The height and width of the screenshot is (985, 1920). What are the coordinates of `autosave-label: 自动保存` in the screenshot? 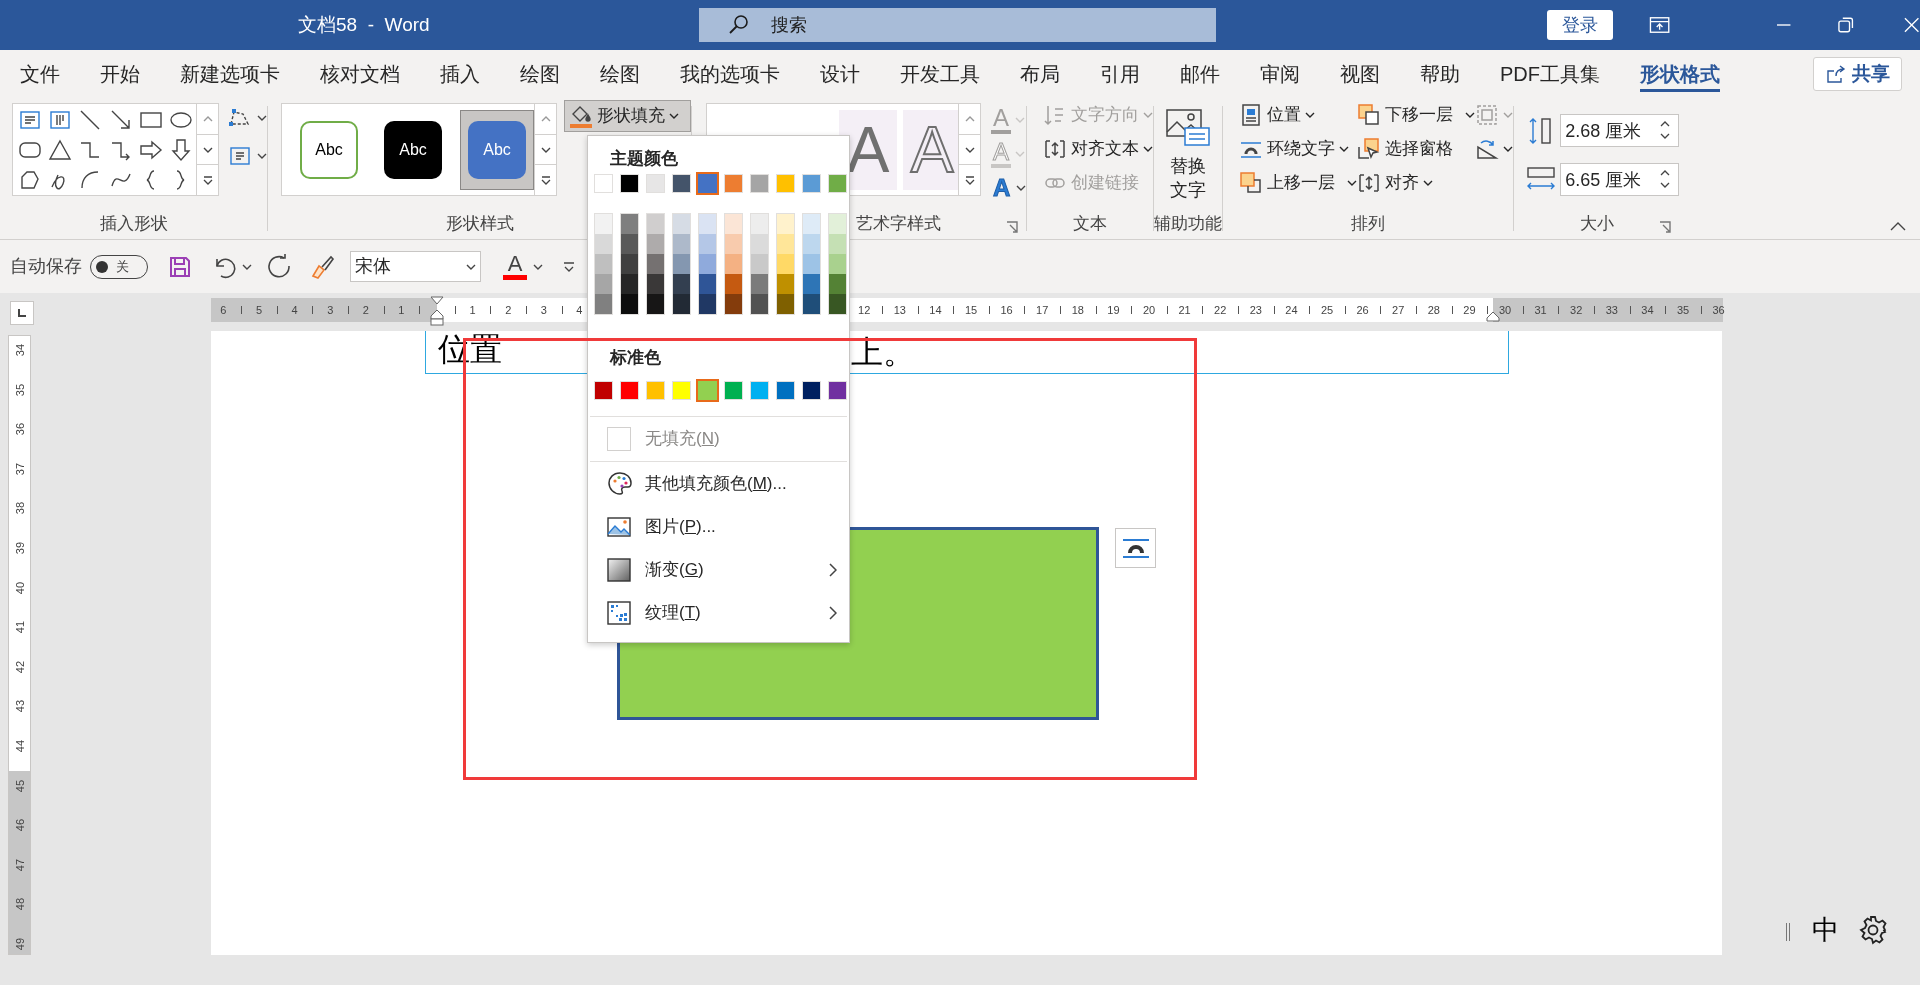 It's located at (46, 266).